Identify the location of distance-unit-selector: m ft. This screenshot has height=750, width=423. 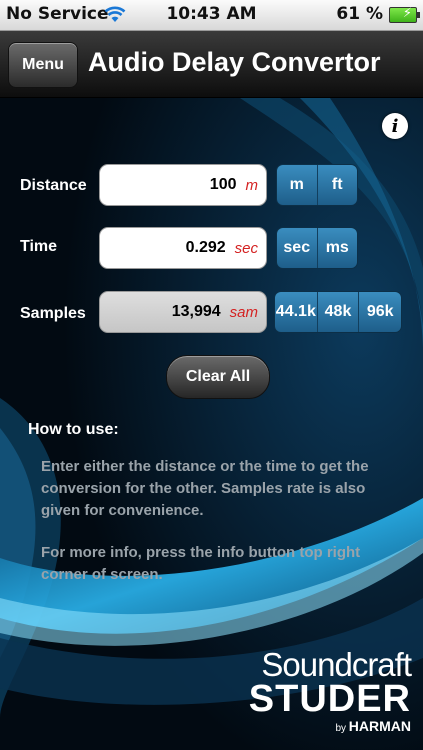
(317, 185).